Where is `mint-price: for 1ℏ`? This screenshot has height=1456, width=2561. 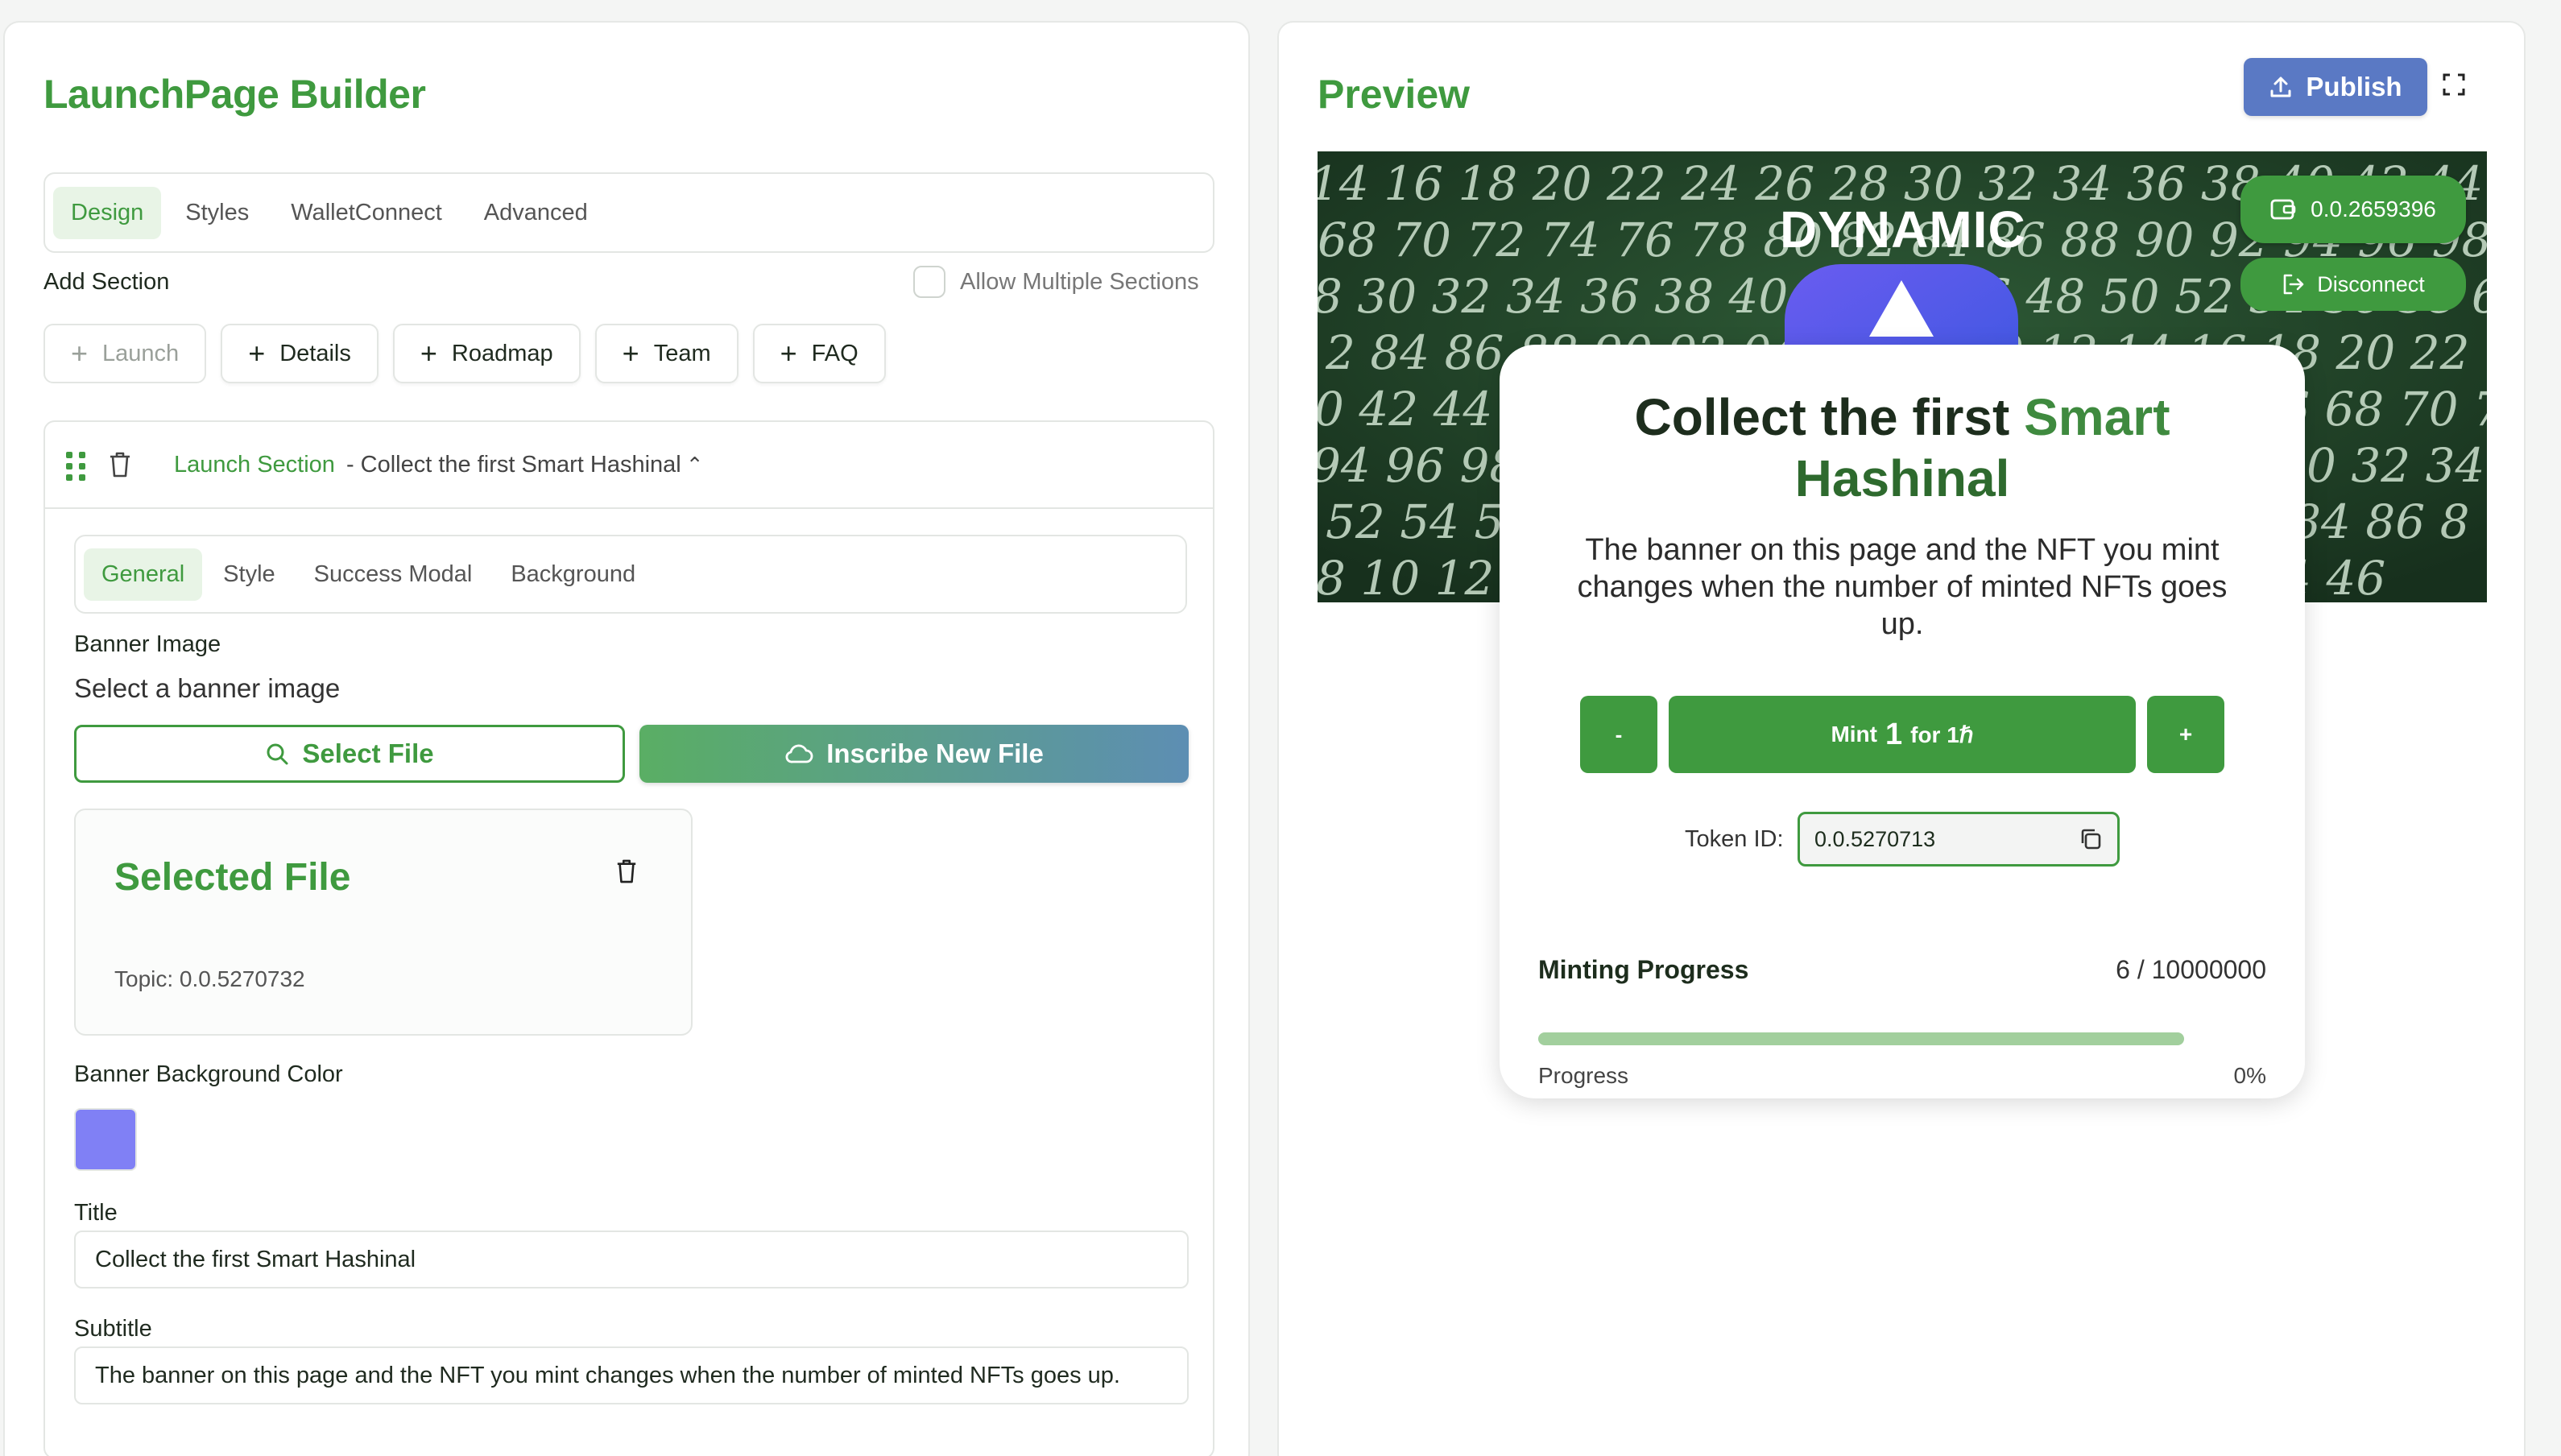 mint-price: for 1ℏ is located at coordinates (1942, 734).